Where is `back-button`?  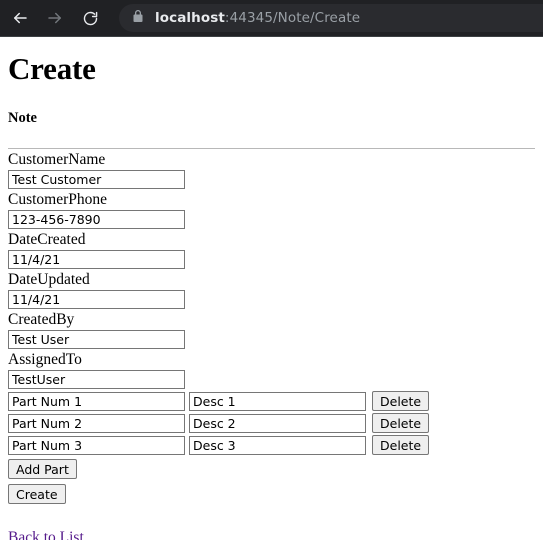 back-button is located at coordinates (20, 18).